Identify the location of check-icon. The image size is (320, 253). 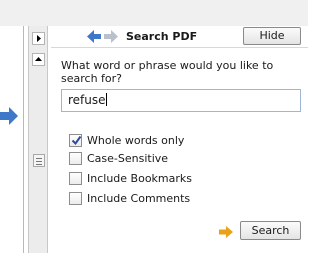
(76, 140).